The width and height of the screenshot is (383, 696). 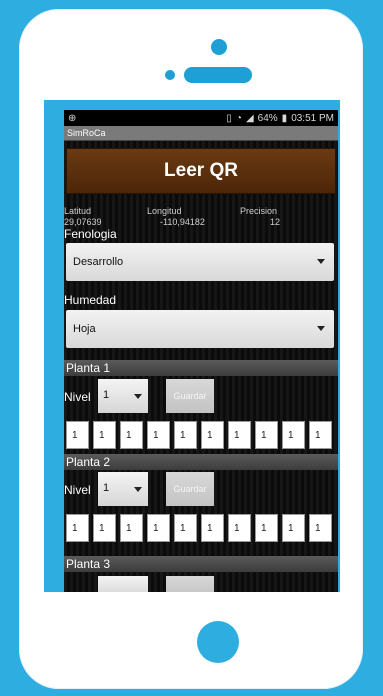 I want to click on battery-icon: ▮, so click(x=284, y=118).